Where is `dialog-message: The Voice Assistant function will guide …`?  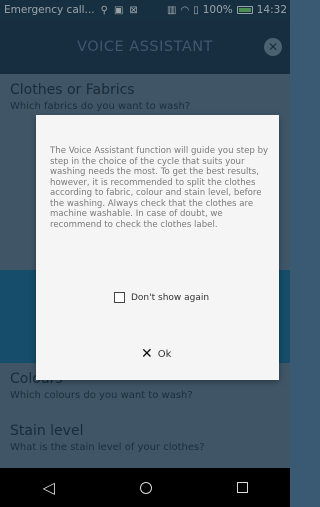 dialog-message: The Voice Assistant function will guide … is located at coordinates (159, 188).